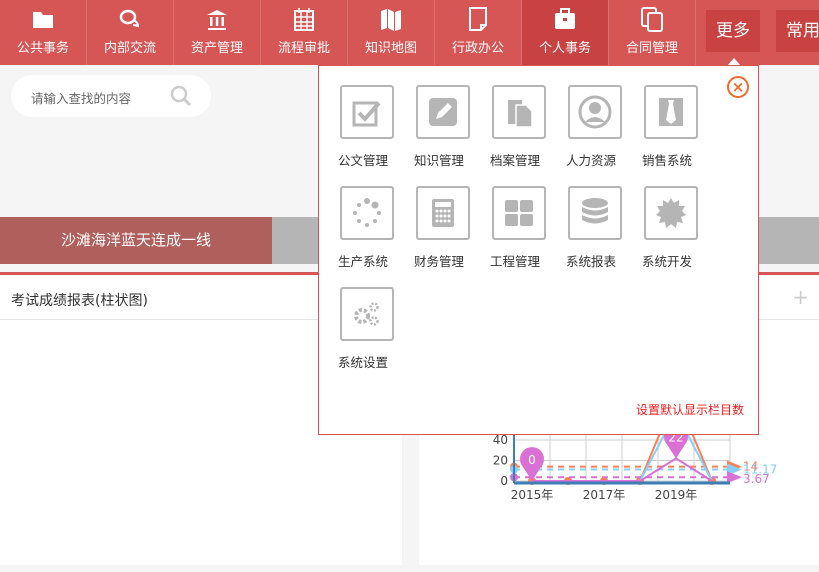 The height and width of the screenshot is (572, 819). I want to click on database-icon, so click(595, 211).